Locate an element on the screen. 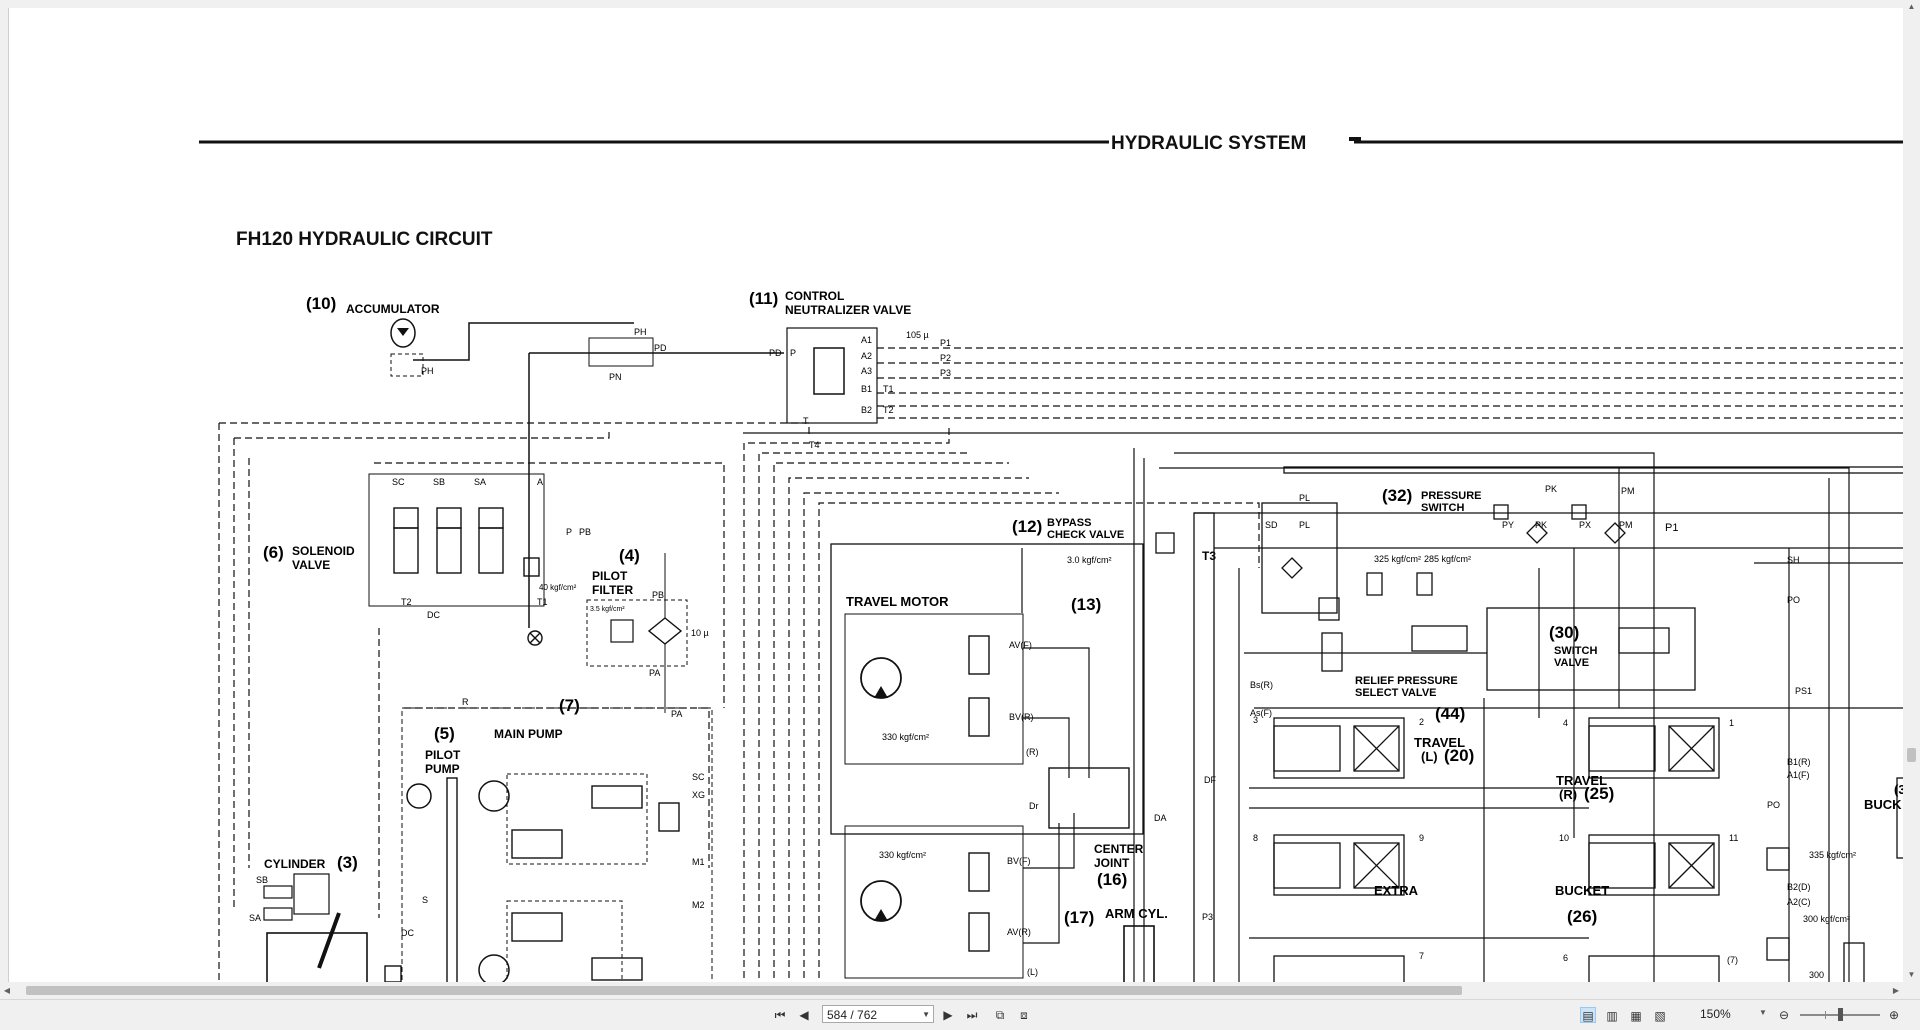 The width and height of the screenshot is (1920, 1030). svg-text: NEUTRALIZER VALVE is located at coordinates (848, 310).